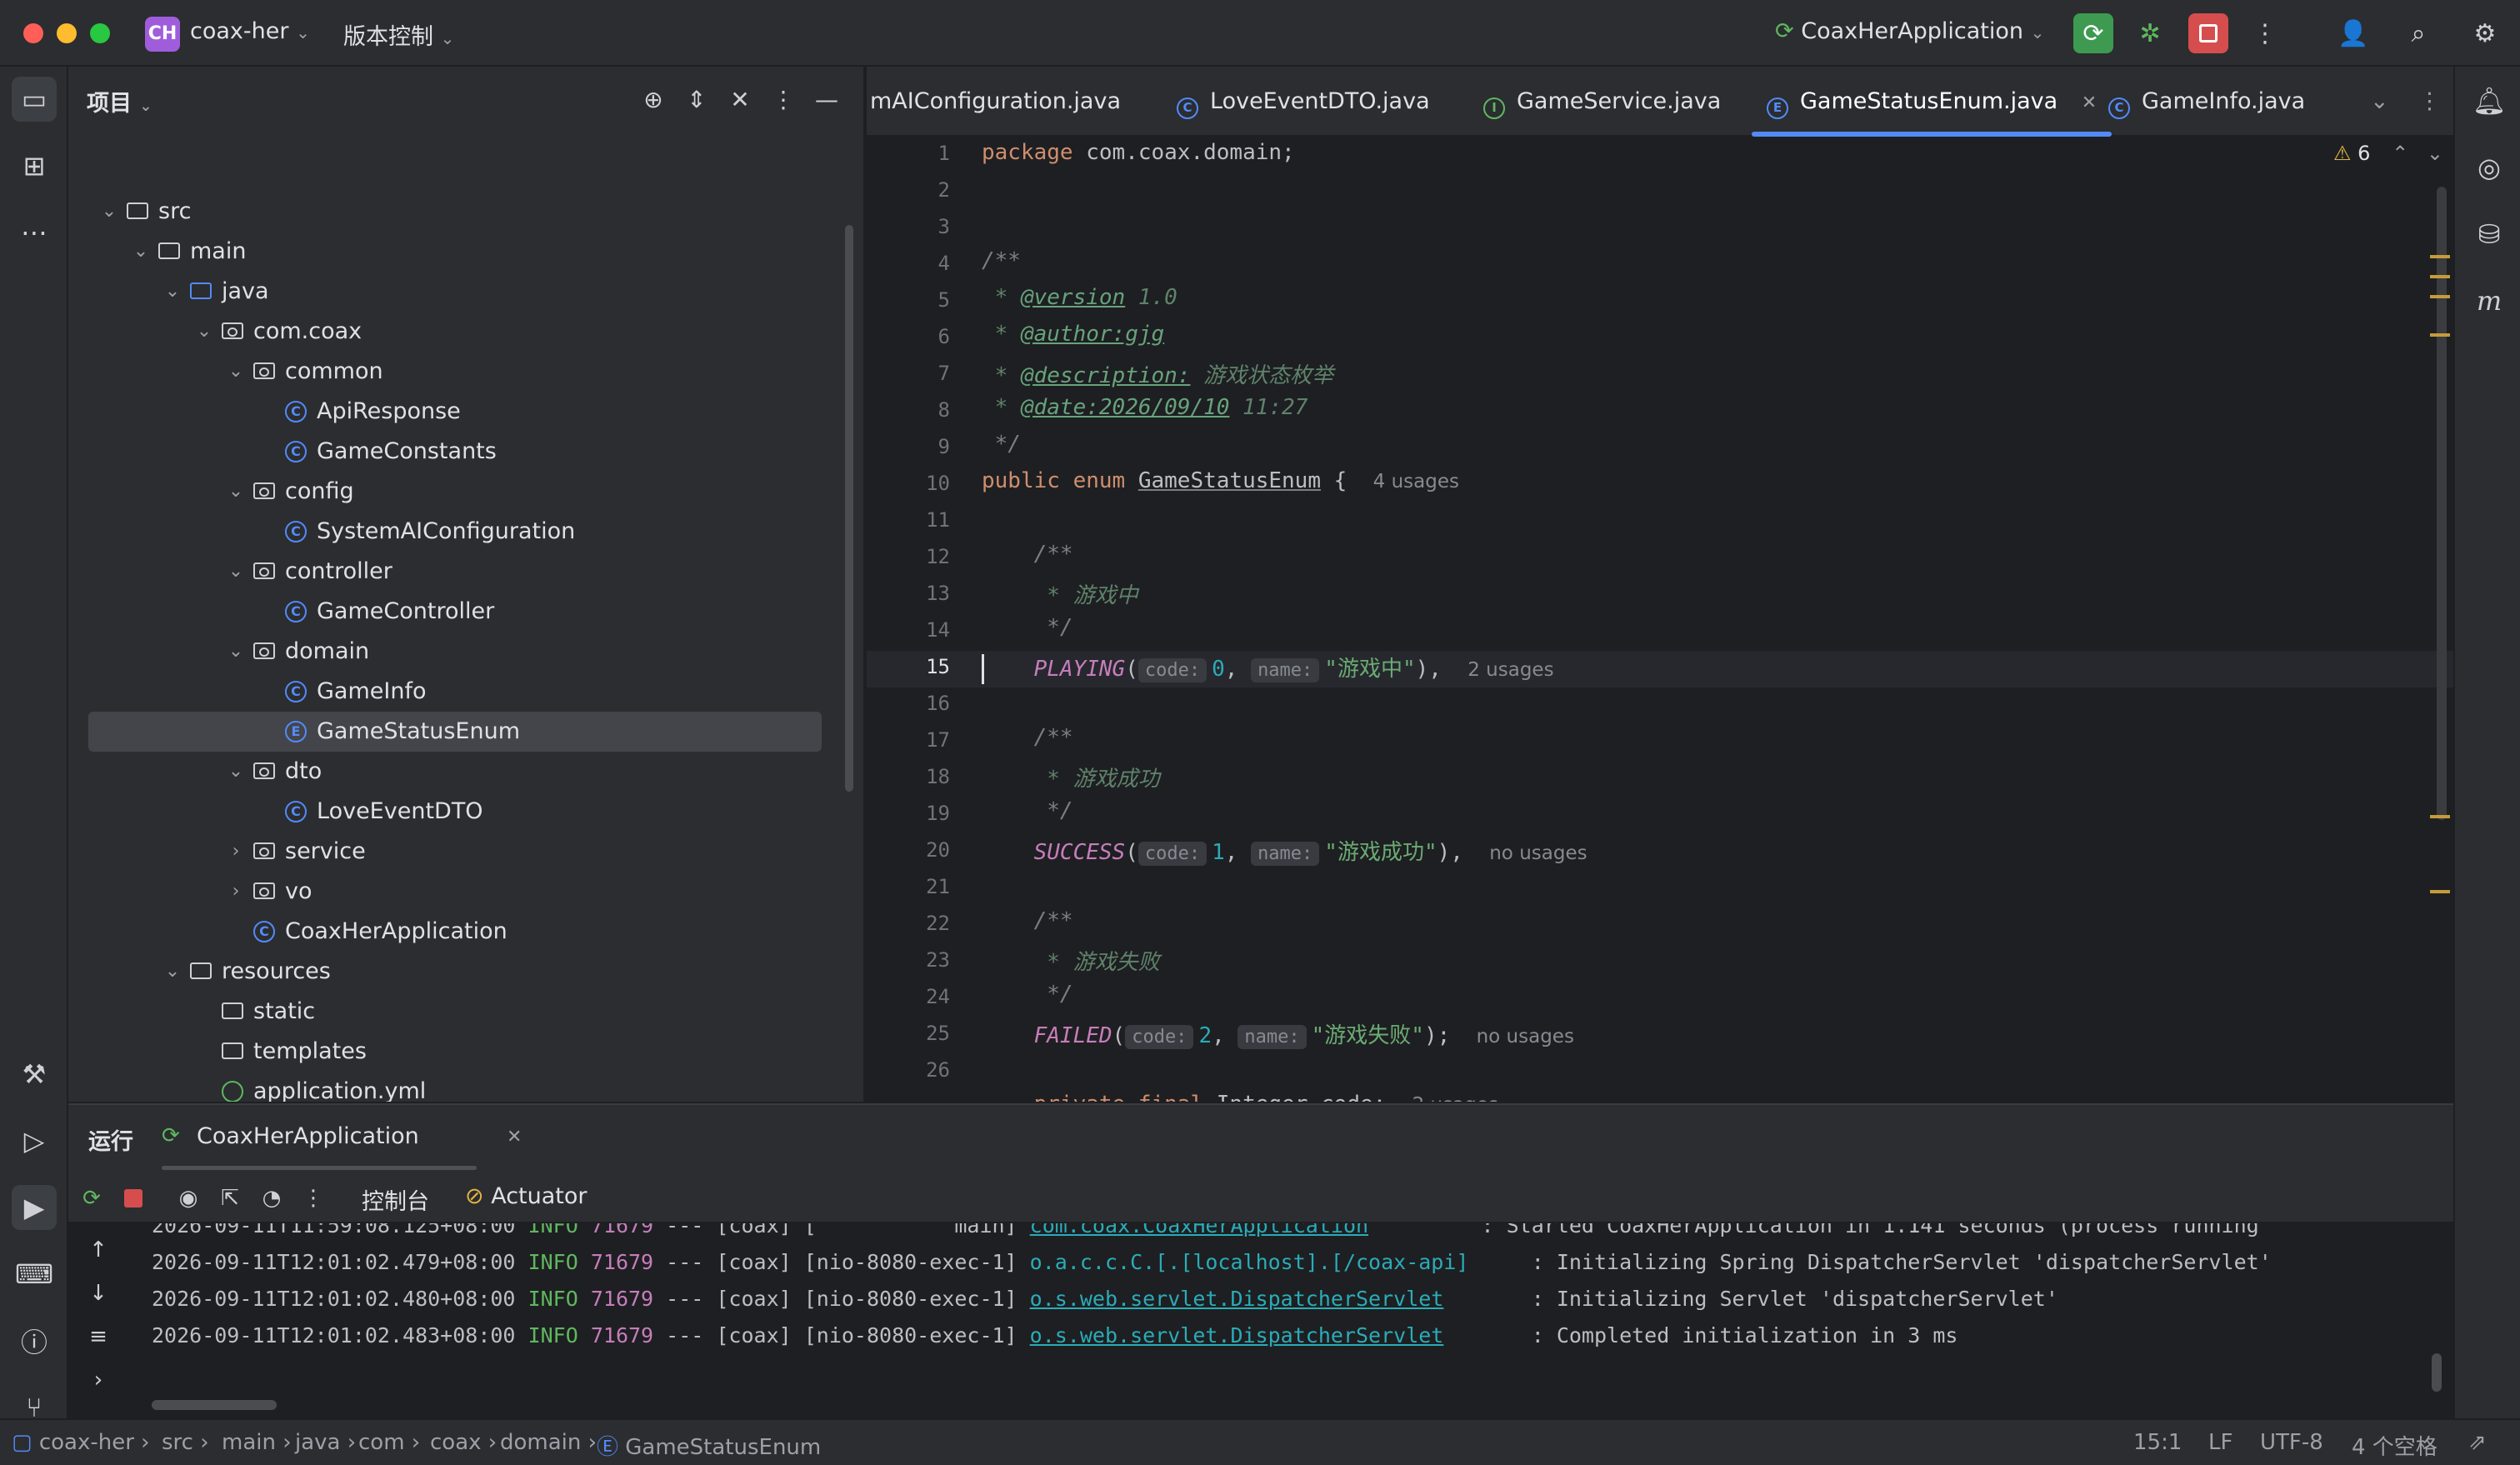  Describe the element at coordinates (456, 252) in the screenshot. I see `tree-item: ⌄ main` at that location.